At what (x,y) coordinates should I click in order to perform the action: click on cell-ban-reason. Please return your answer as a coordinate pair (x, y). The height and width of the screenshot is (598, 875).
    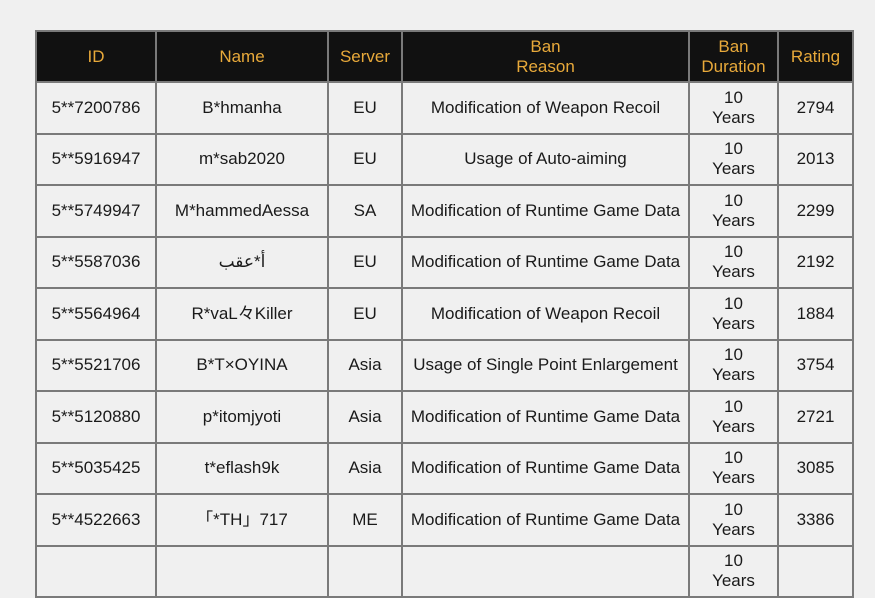
    Looking at the image, I should click on (545, 571).